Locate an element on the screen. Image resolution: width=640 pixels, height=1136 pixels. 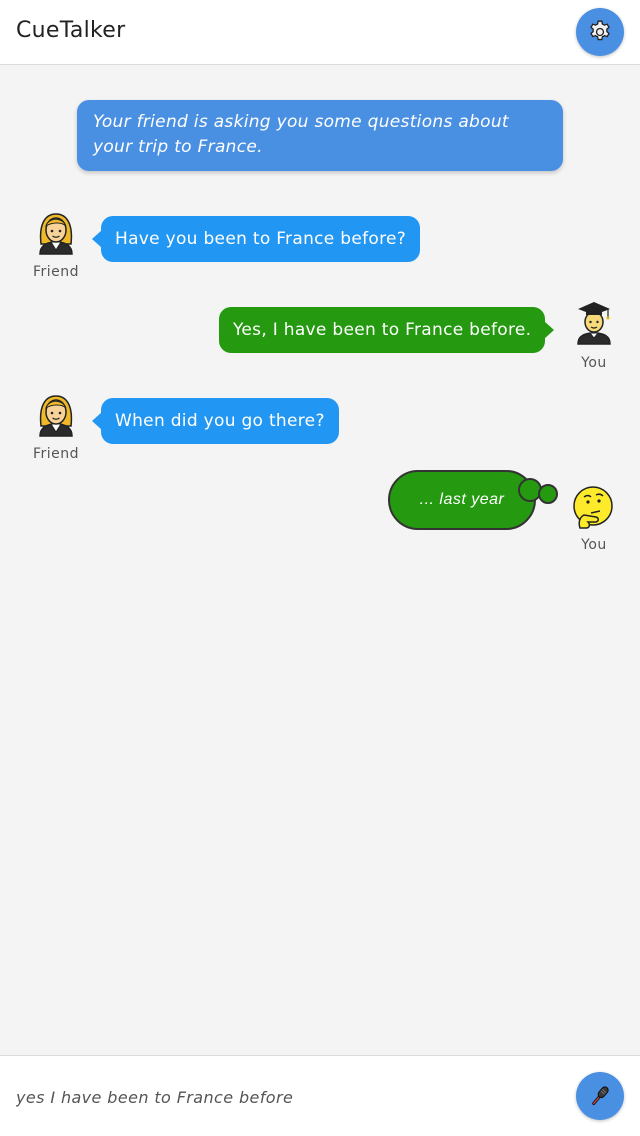
input-bar is located at coordinates (320, 1095).